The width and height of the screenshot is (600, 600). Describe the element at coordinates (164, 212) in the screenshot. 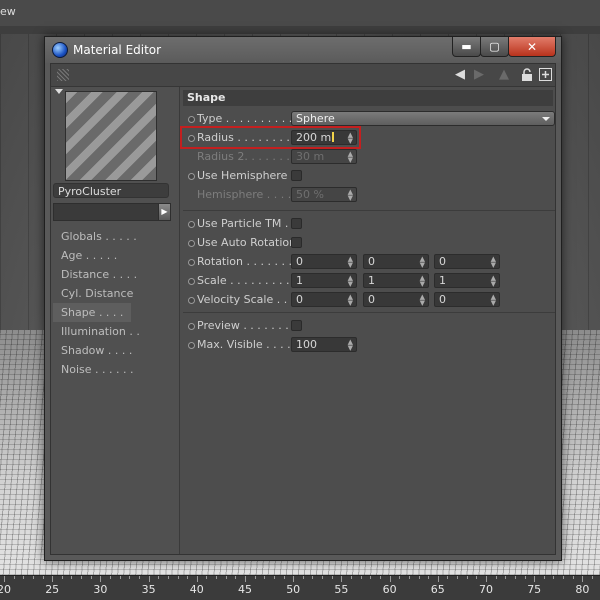

I see `channel-arrow-icon: ▶` at that location.